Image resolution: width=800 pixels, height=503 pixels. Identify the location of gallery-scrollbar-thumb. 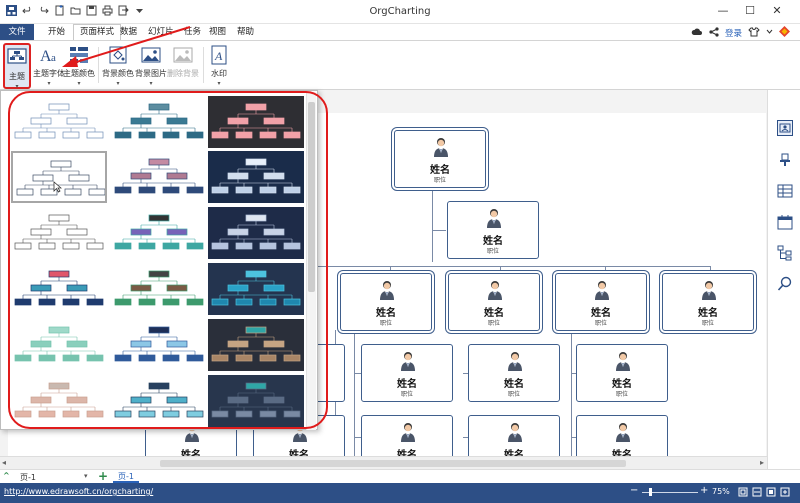
(311, 197).